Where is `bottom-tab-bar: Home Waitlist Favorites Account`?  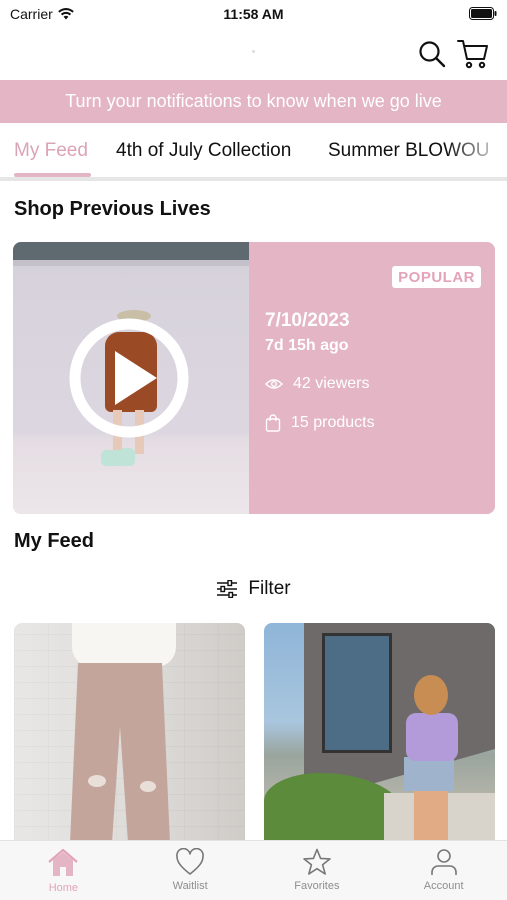 bottom-tab-bar: Home Waitlist Favorites Account is located at coordinates (253, 870).